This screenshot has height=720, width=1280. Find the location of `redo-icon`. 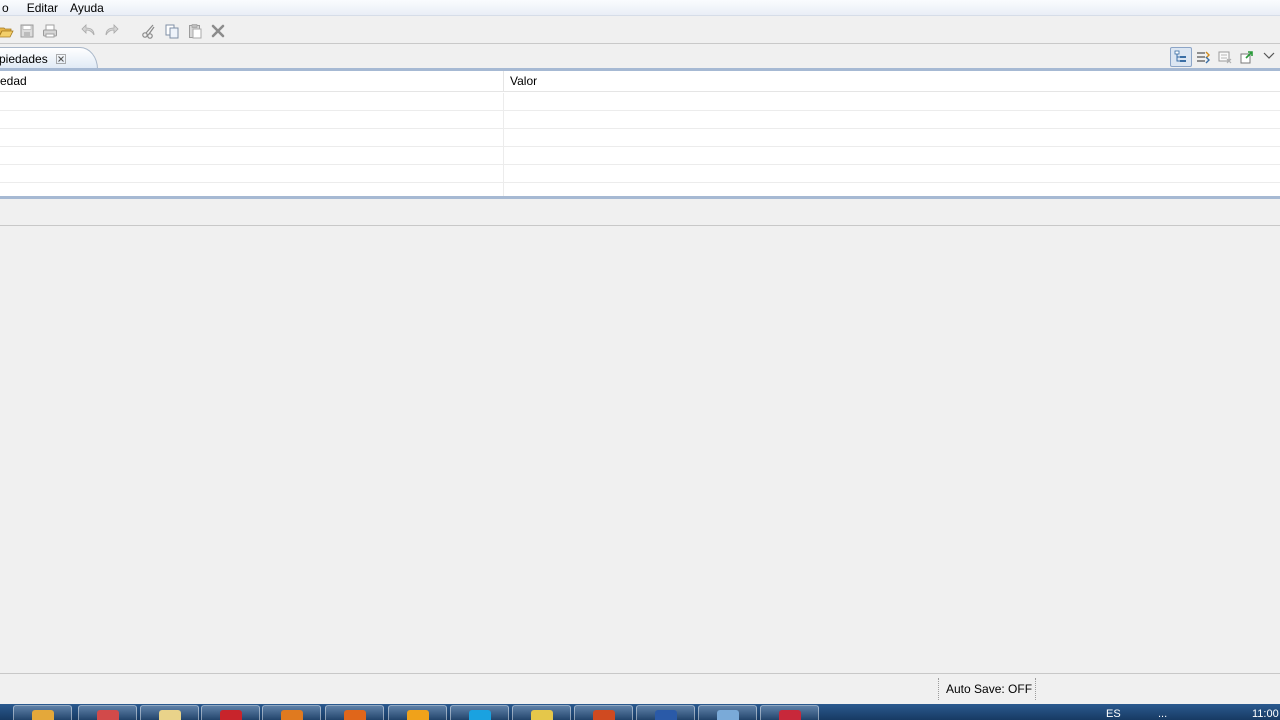

redo-icon is located at coordinates (111, 31).